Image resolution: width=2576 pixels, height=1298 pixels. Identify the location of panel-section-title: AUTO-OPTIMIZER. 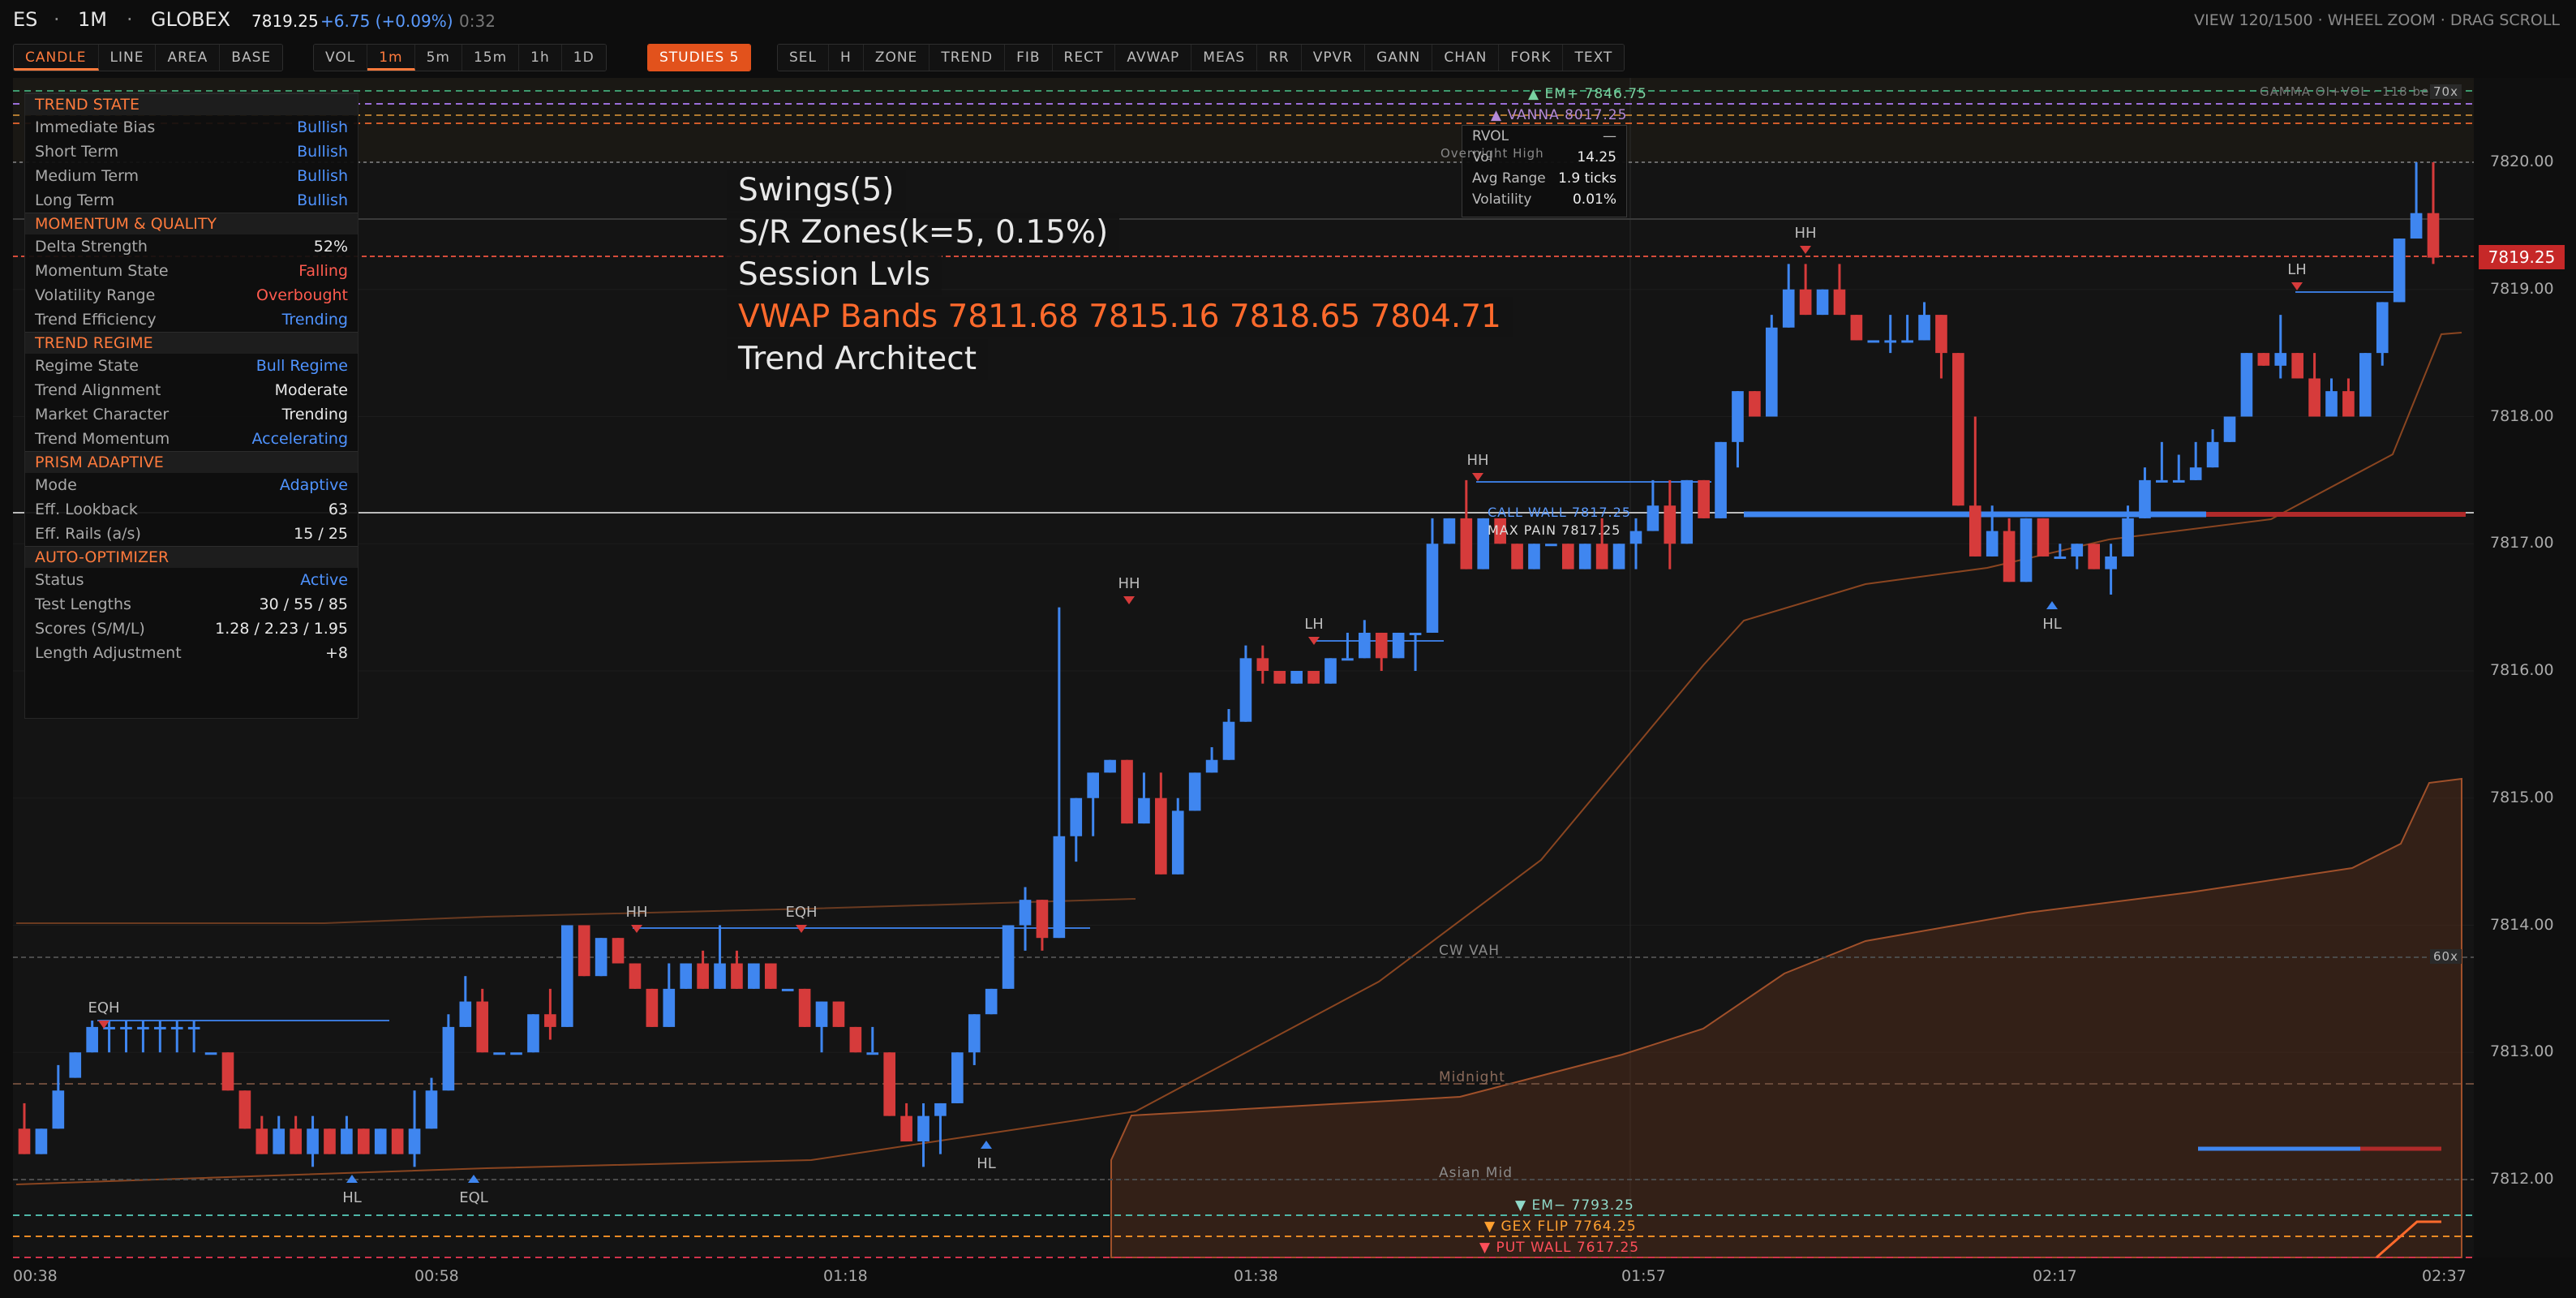
(191, 557).